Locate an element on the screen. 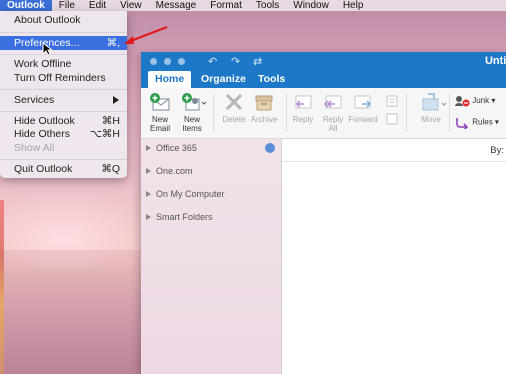  message-list-header: By: is located at coordinates (394, 150).